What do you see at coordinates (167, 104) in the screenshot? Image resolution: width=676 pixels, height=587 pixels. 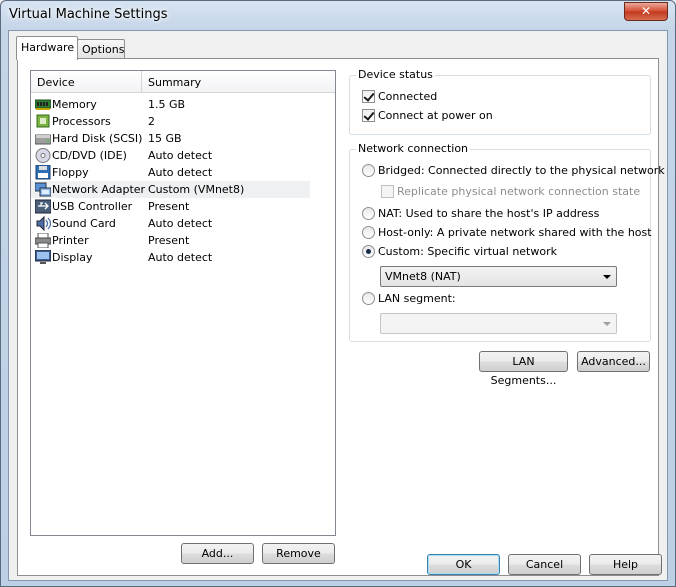 I see `device-summary: 1.5 GB` at bounding box center [167, 104].